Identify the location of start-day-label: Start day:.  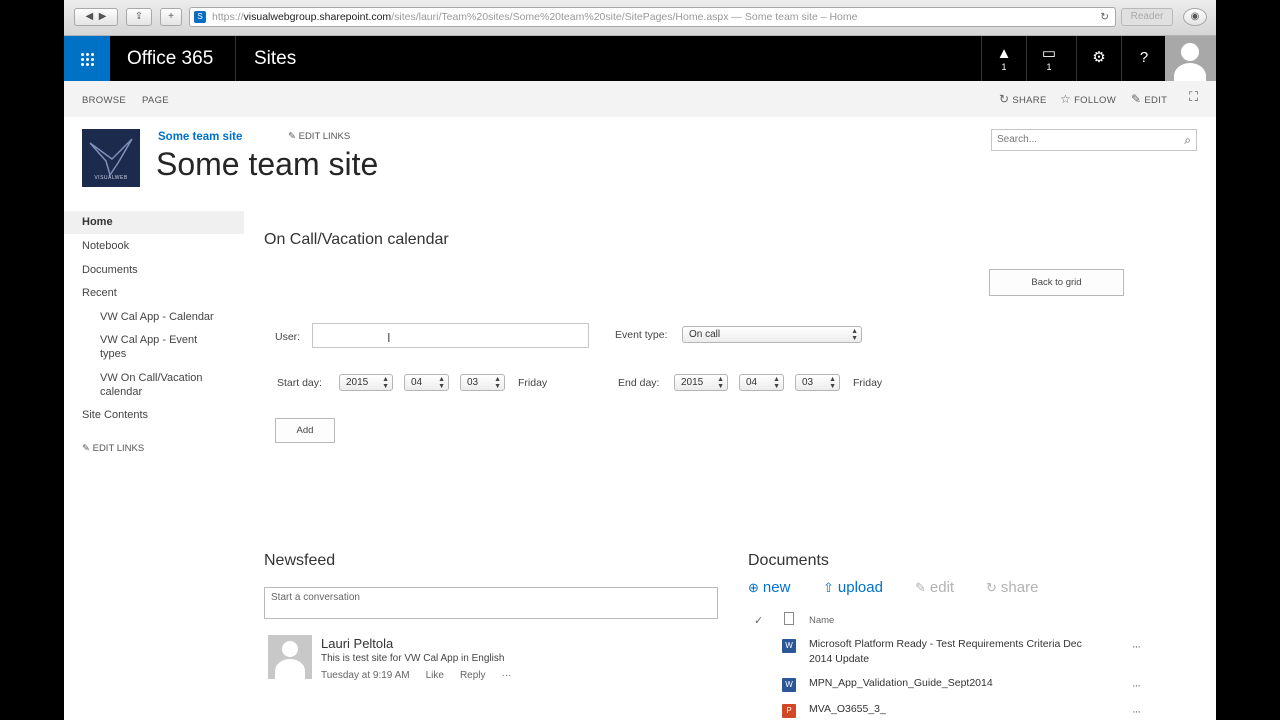
(299, 383).